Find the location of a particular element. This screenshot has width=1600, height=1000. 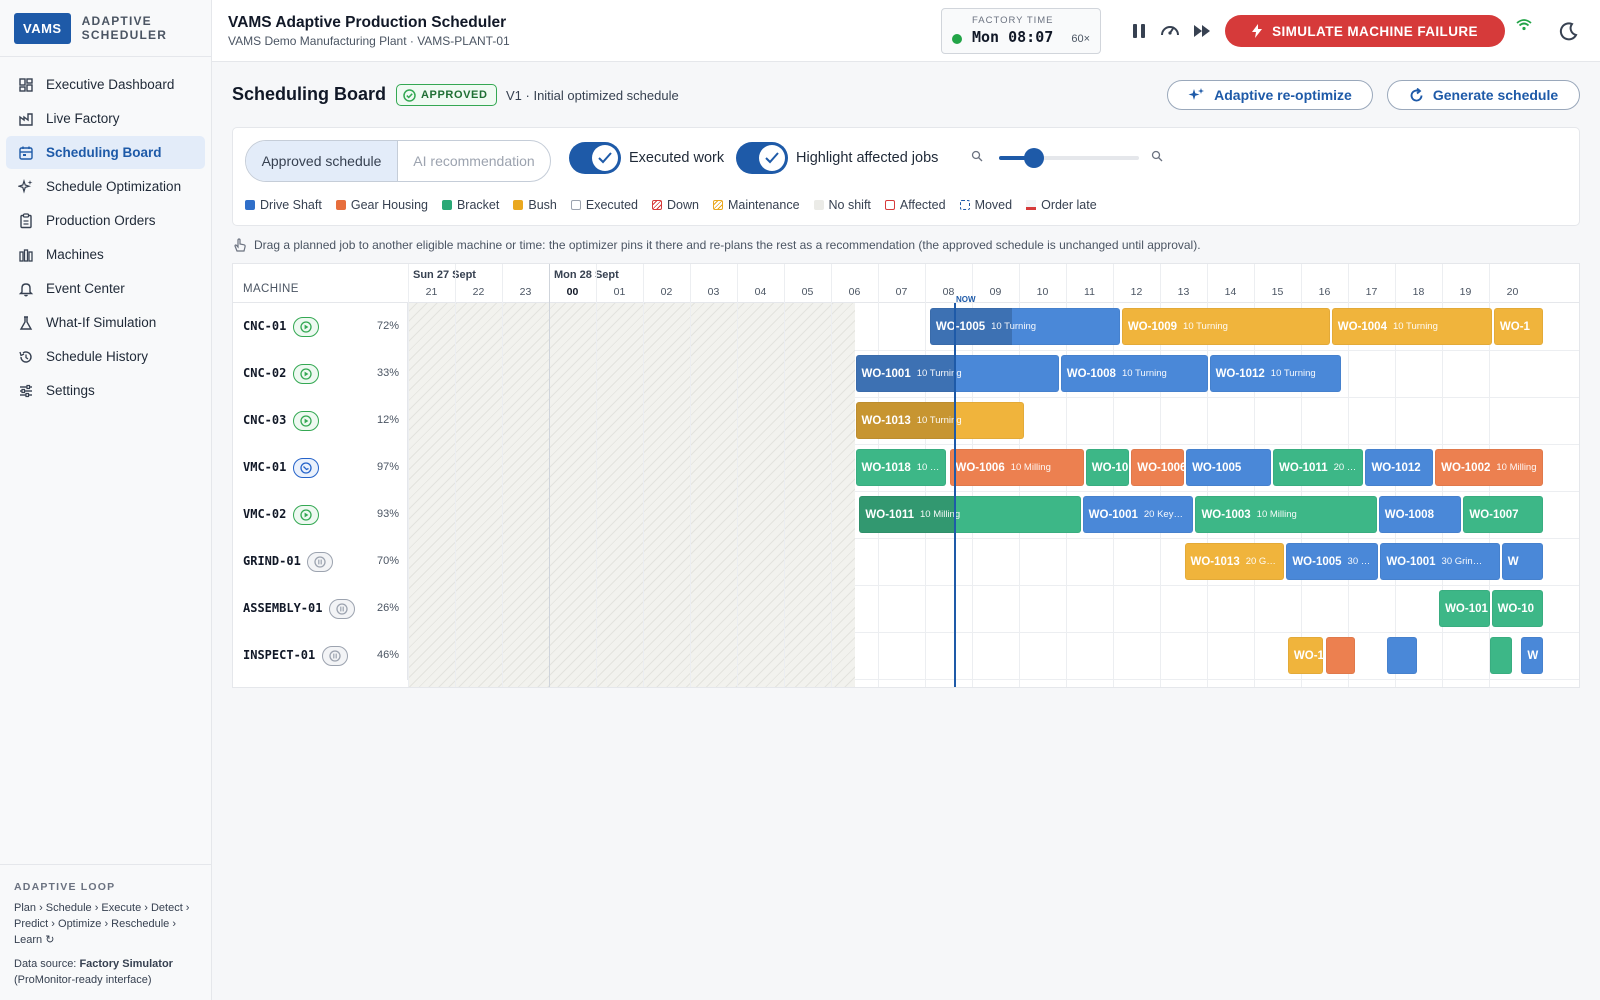

machine-label: VMC-02 93% is located at coordinates (320, 515).